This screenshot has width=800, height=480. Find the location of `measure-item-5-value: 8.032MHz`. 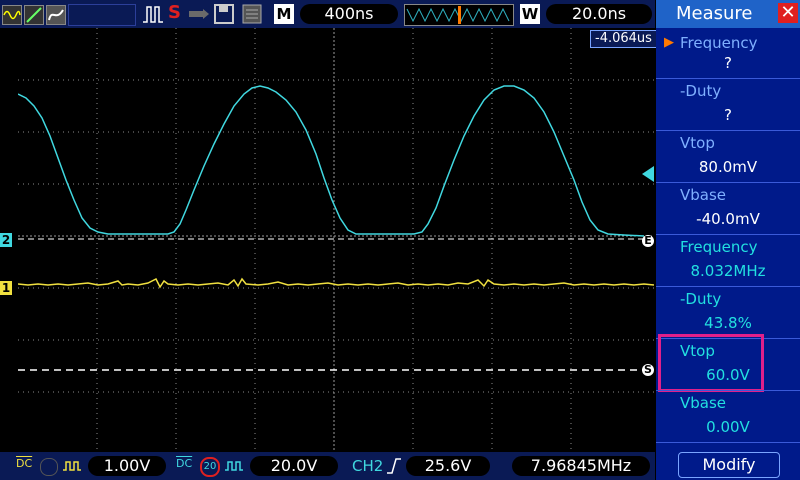

measure-item-5-value: 8.032MHz is located at coordinates (728, 271).